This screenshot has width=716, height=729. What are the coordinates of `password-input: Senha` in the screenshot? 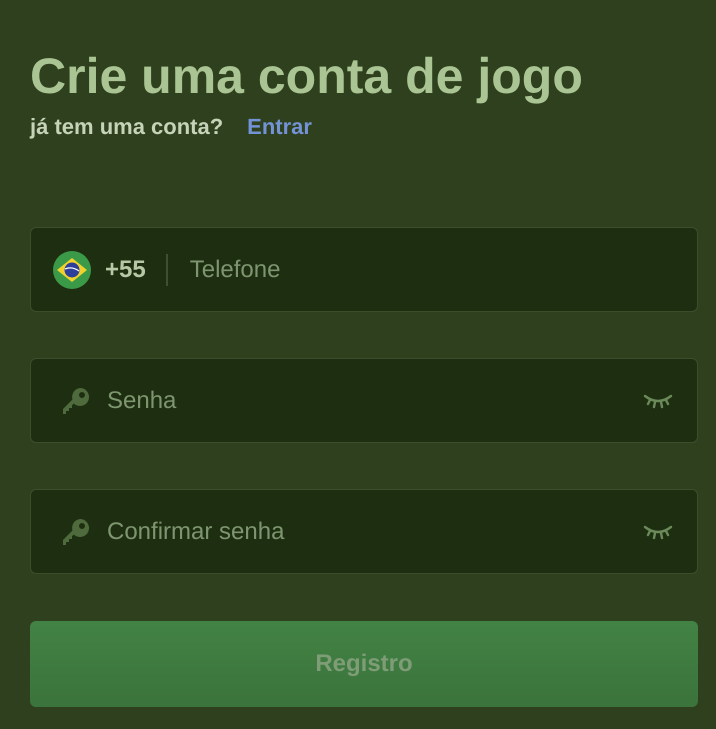 It's located at (367, 401).